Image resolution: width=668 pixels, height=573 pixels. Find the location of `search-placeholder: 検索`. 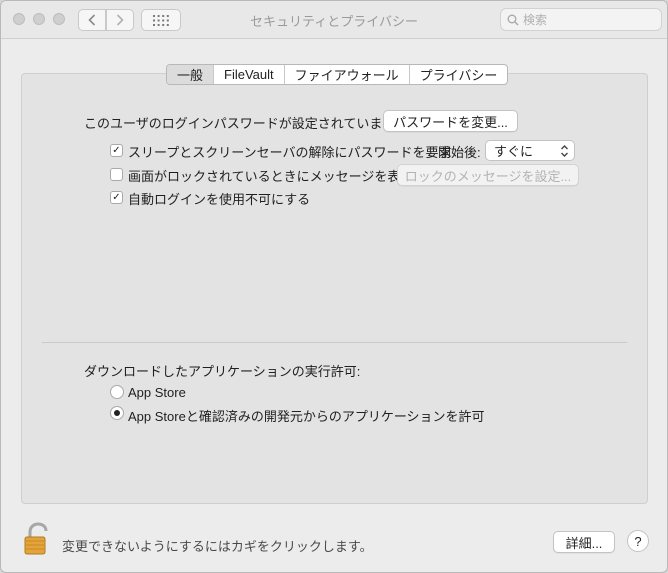

search-placeholder: 検索 is located at coordinates (535, 20).